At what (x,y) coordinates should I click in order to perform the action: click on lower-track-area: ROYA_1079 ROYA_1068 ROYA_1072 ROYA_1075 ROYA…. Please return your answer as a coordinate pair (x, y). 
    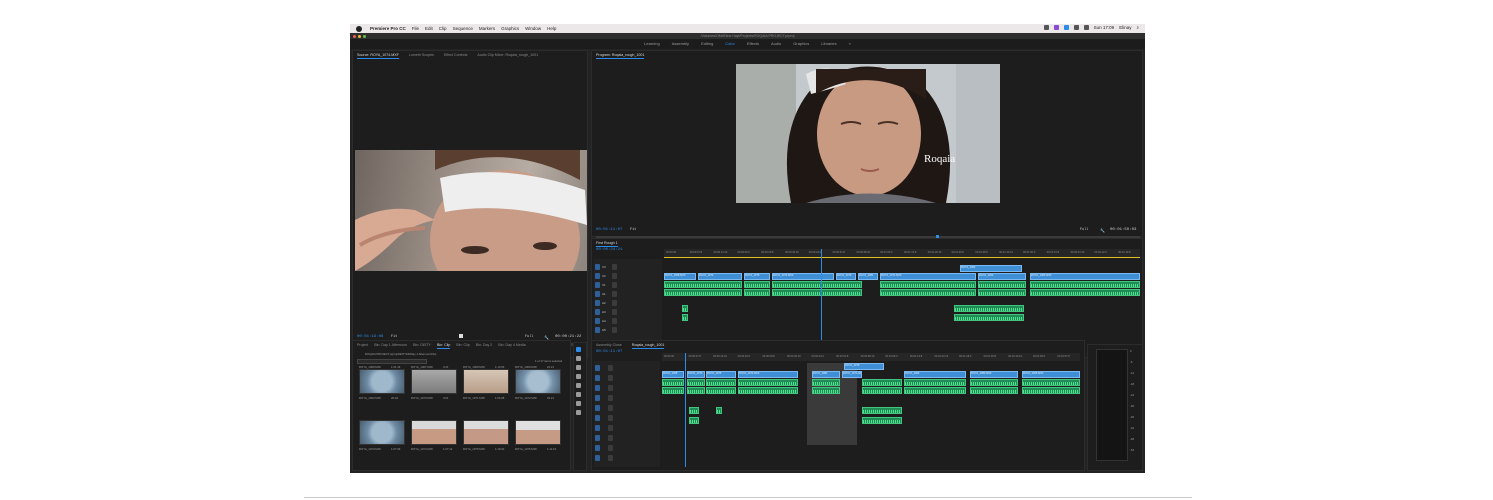
    Looking at the image, I should click on (871, 415).